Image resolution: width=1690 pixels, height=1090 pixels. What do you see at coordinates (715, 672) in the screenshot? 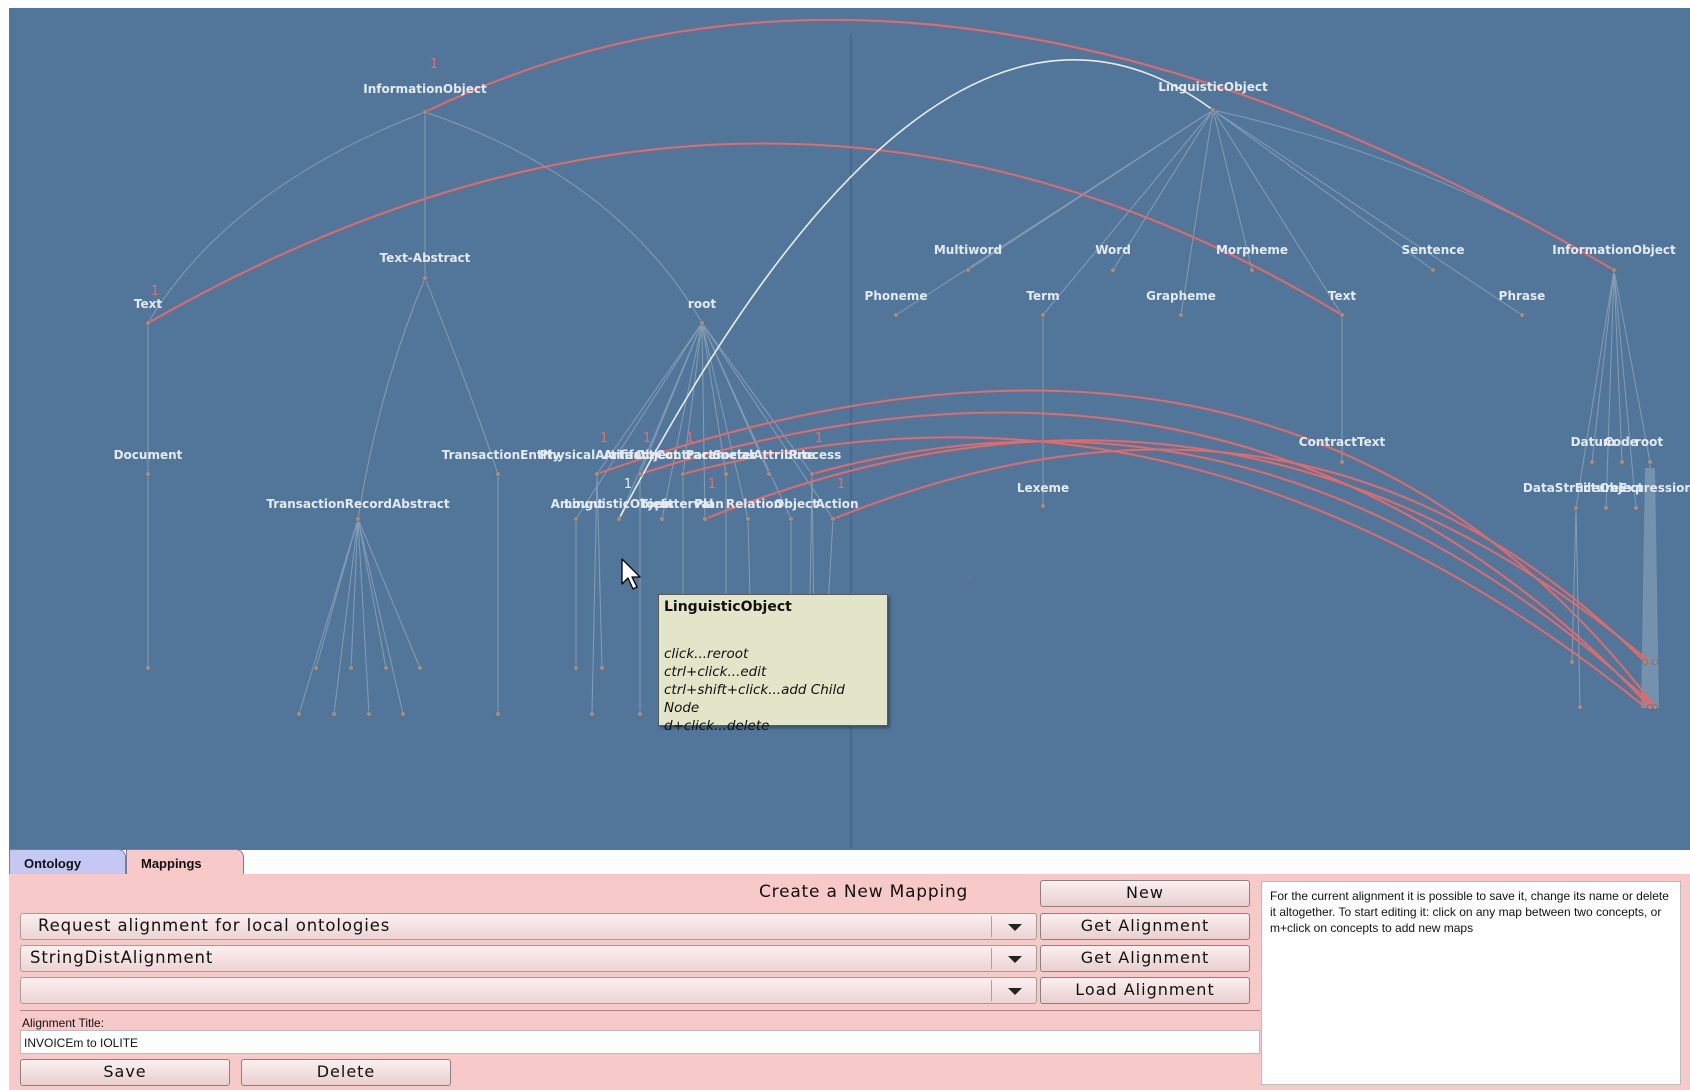
I see `tooltip-hint-edit: ctrl+click...edit` at bounding box center [715, 672].